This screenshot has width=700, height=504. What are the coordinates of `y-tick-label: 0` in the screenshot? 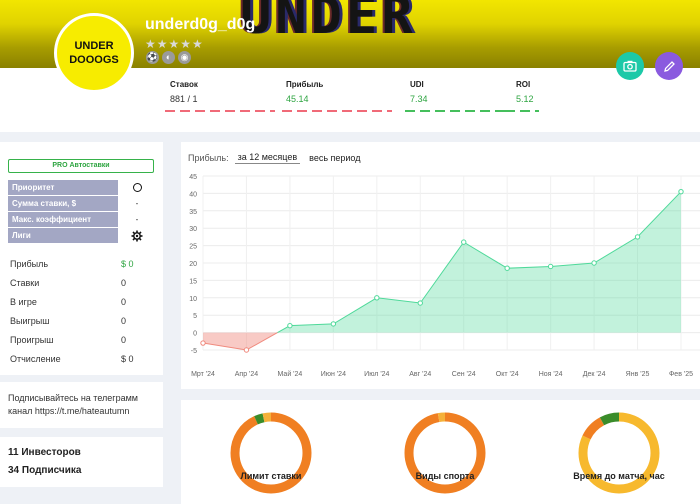 It's located at (195, 334).